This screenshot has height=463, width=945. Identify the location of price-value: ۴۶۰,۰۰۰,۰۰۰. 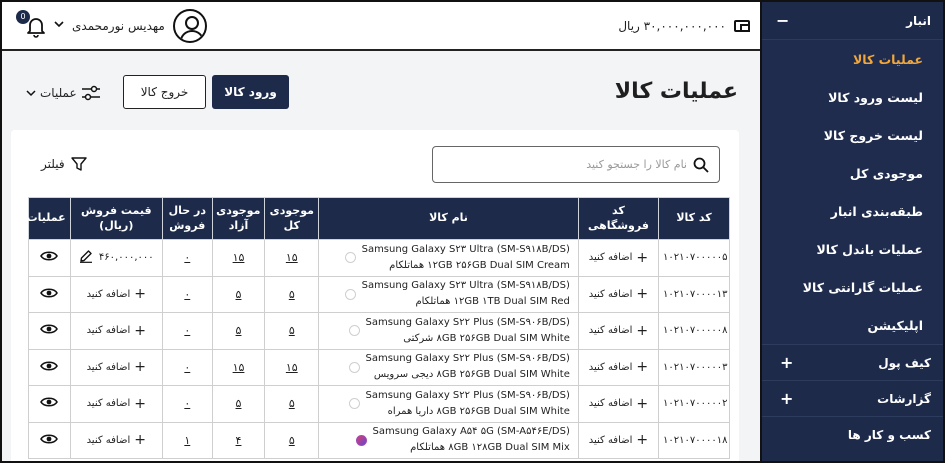
(116, 257).